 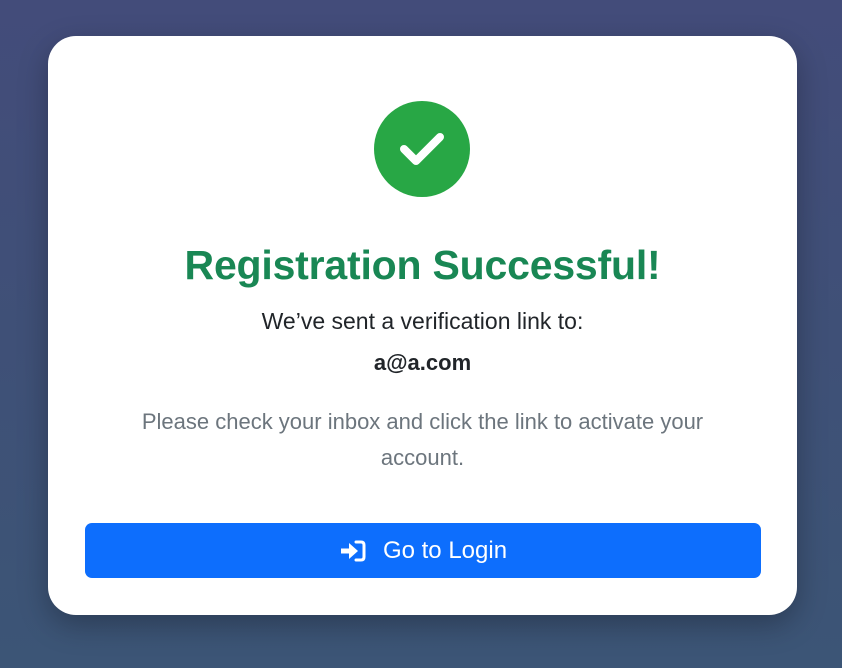 I want to click on verification-sent-text: We’ve sent a verification link to:, so click(x=422, y=321).